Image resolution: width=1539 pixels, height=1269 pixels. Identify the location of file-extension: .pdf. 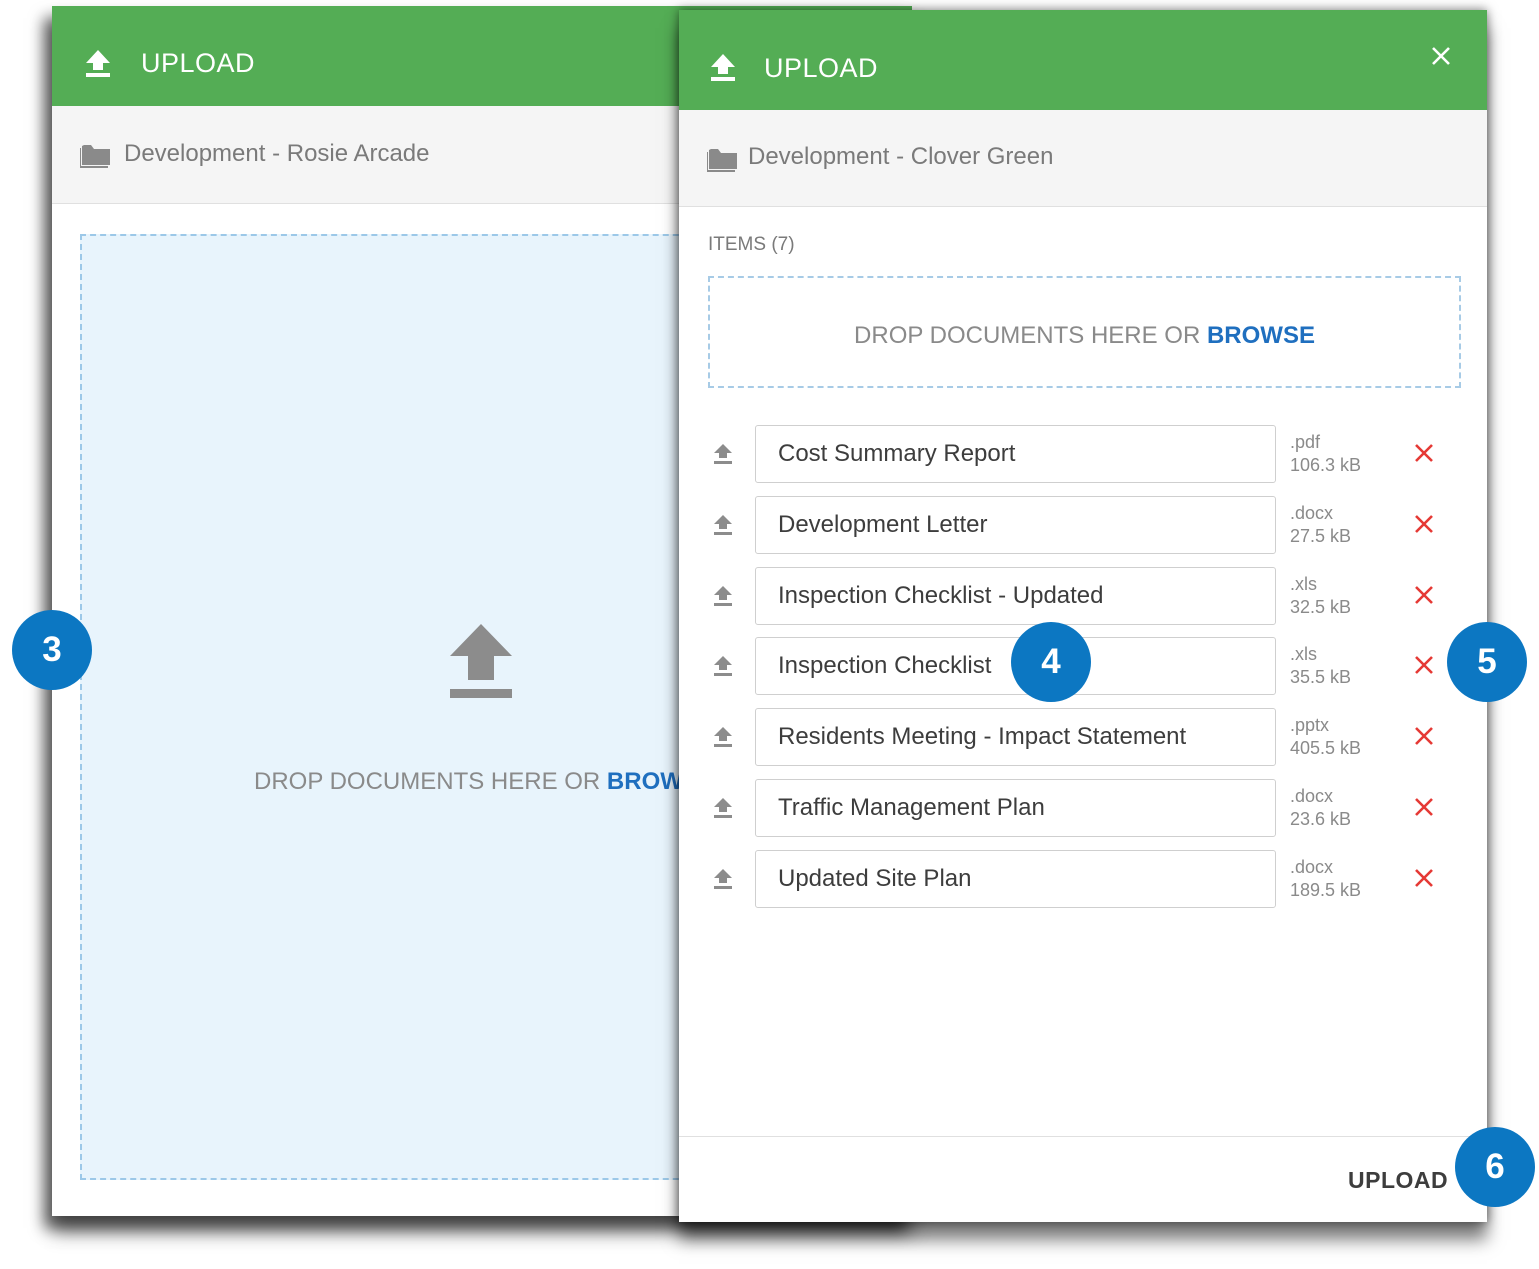
(1305, 442).